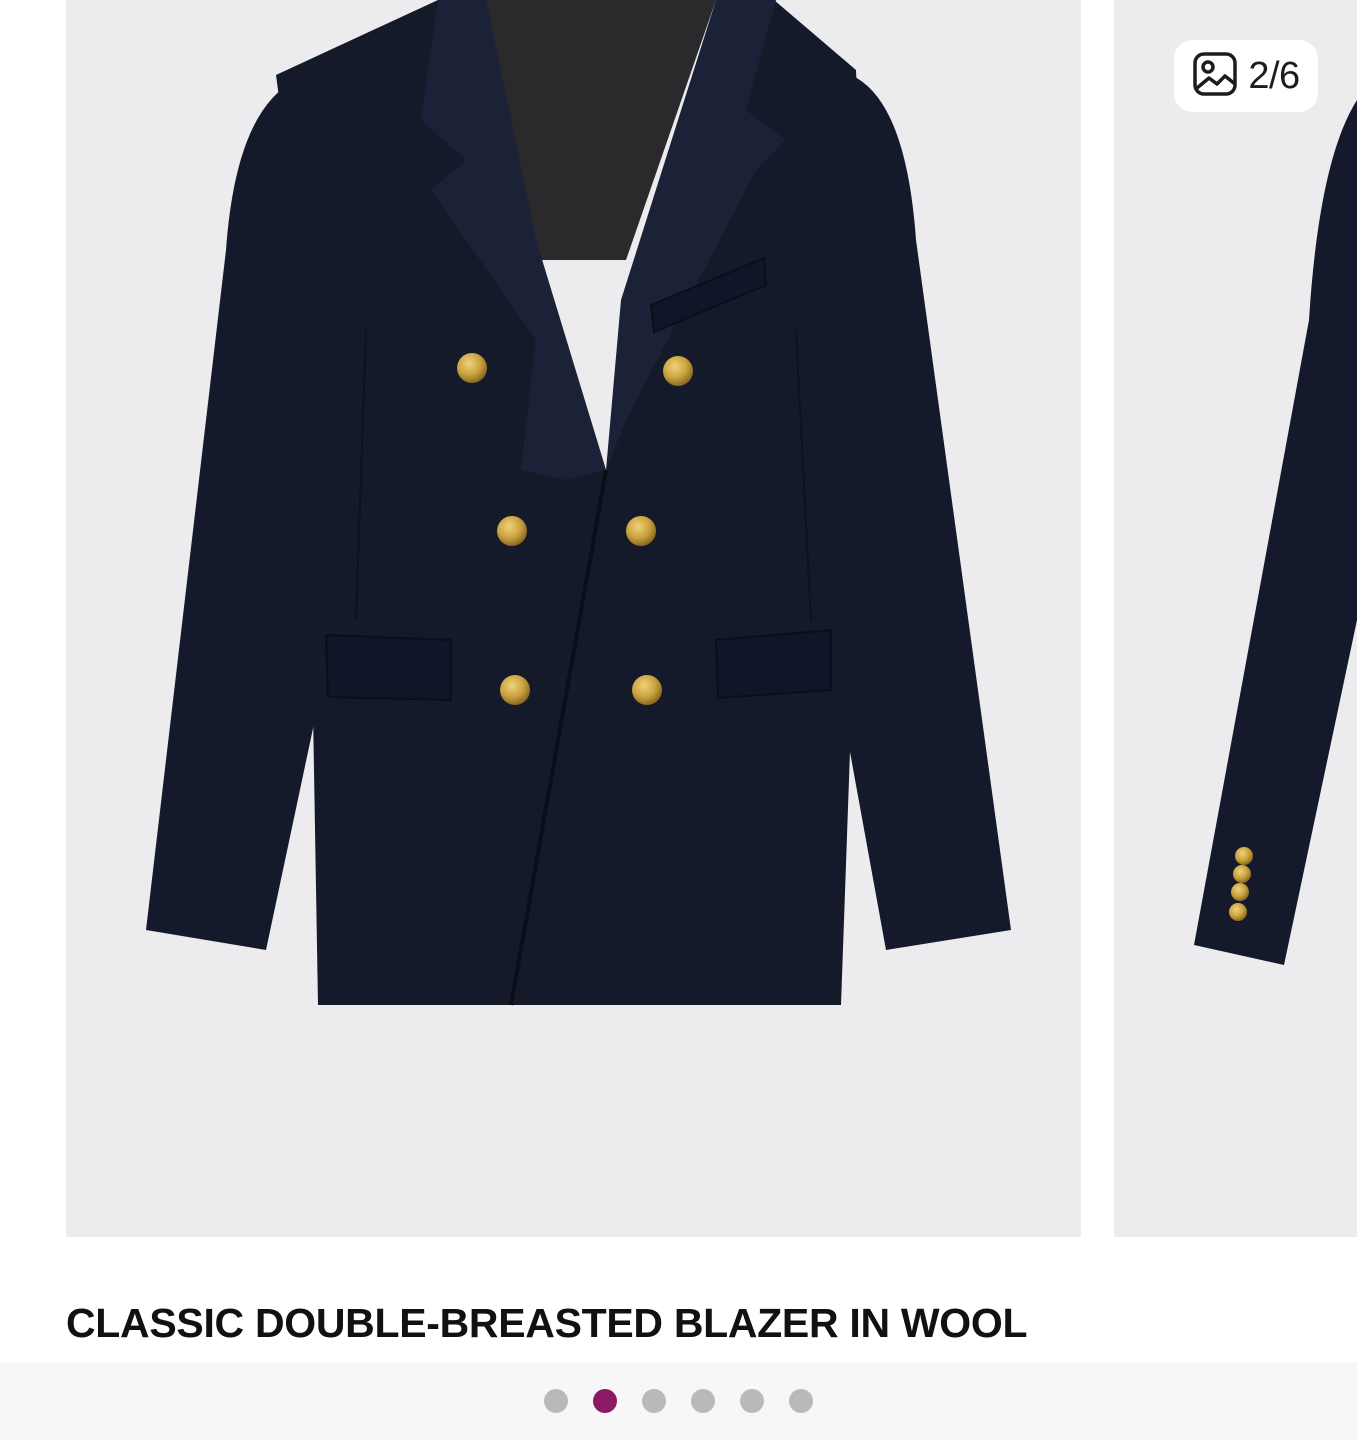  Describe the element at coordinates (1246, 76) in the screenshot. I see `image-counter-badge: 2/6` at that location.